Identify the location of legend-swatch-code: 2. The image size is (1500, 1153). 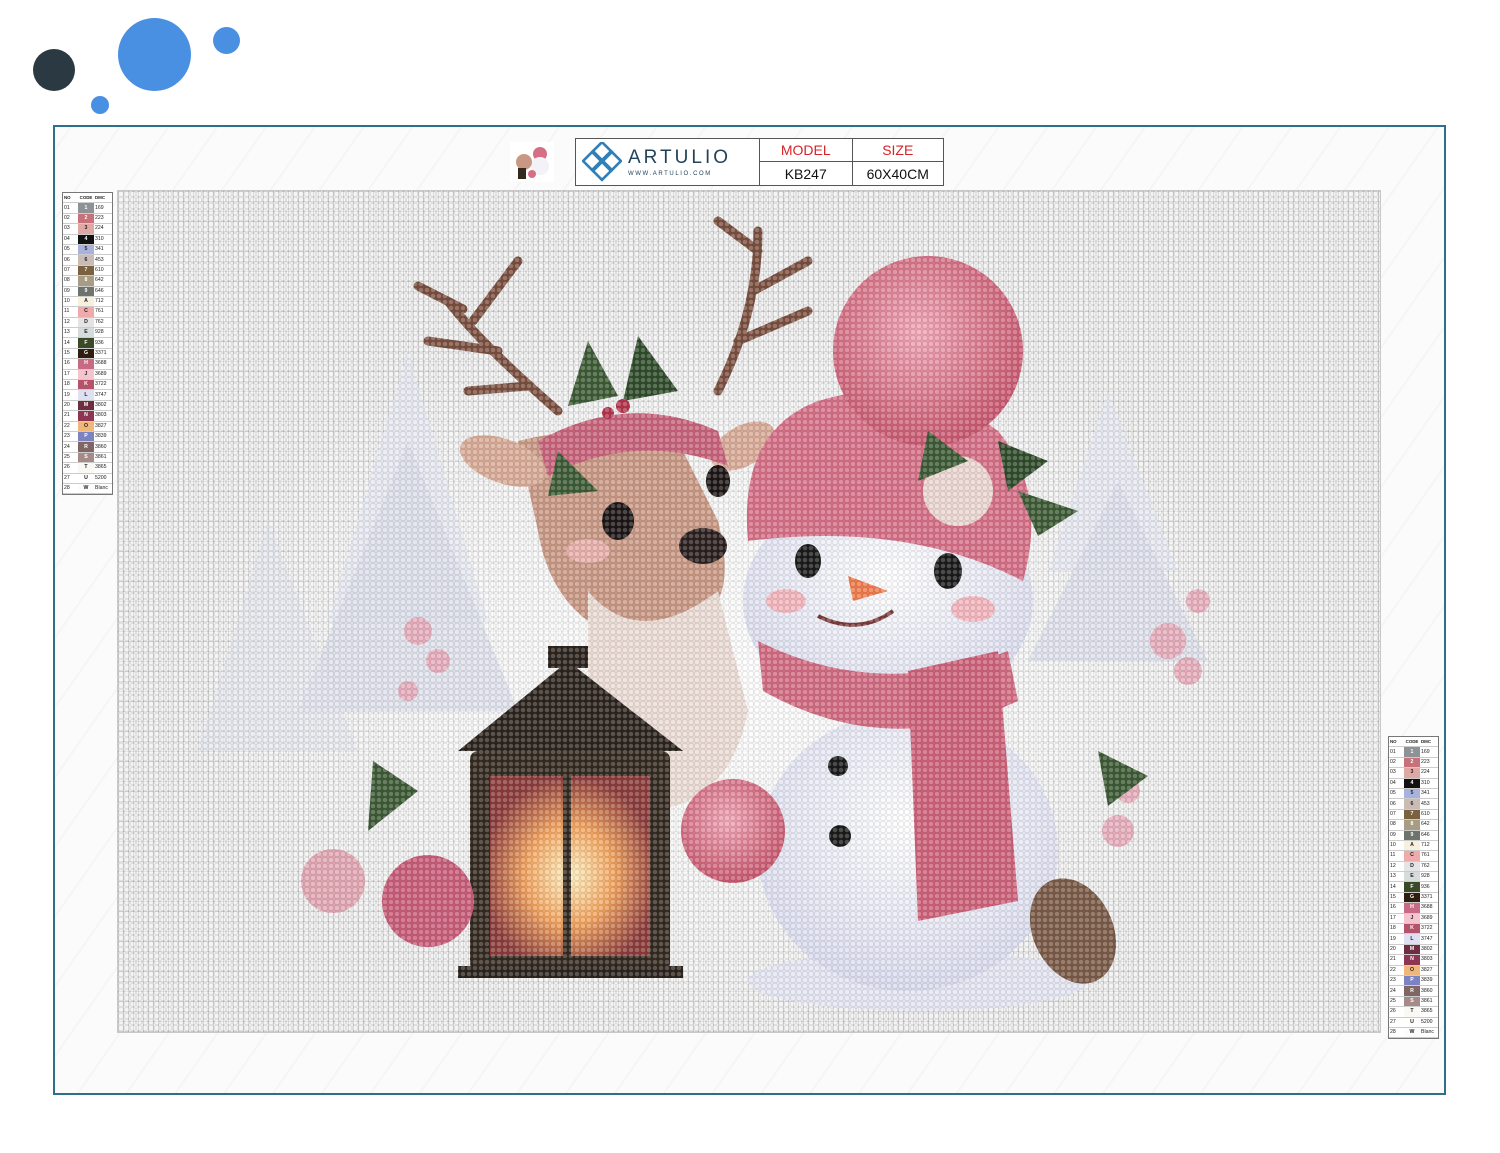
(86, 219).